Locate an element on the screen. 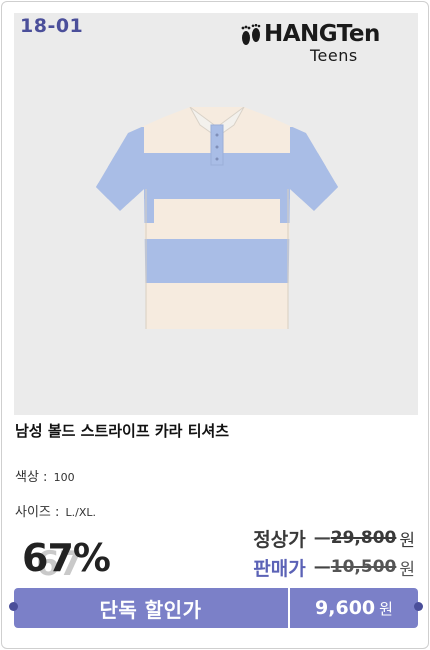 Image resolution: width=430 pixels, height=650 pixels. discount-rate: 67 67% is located at coordinates (77, 557).